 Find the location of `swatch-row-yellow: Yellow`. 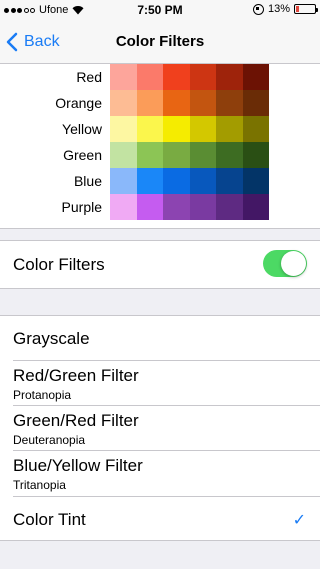

swatch-row-yellow: Yellow is located at coordinates (160, 129).